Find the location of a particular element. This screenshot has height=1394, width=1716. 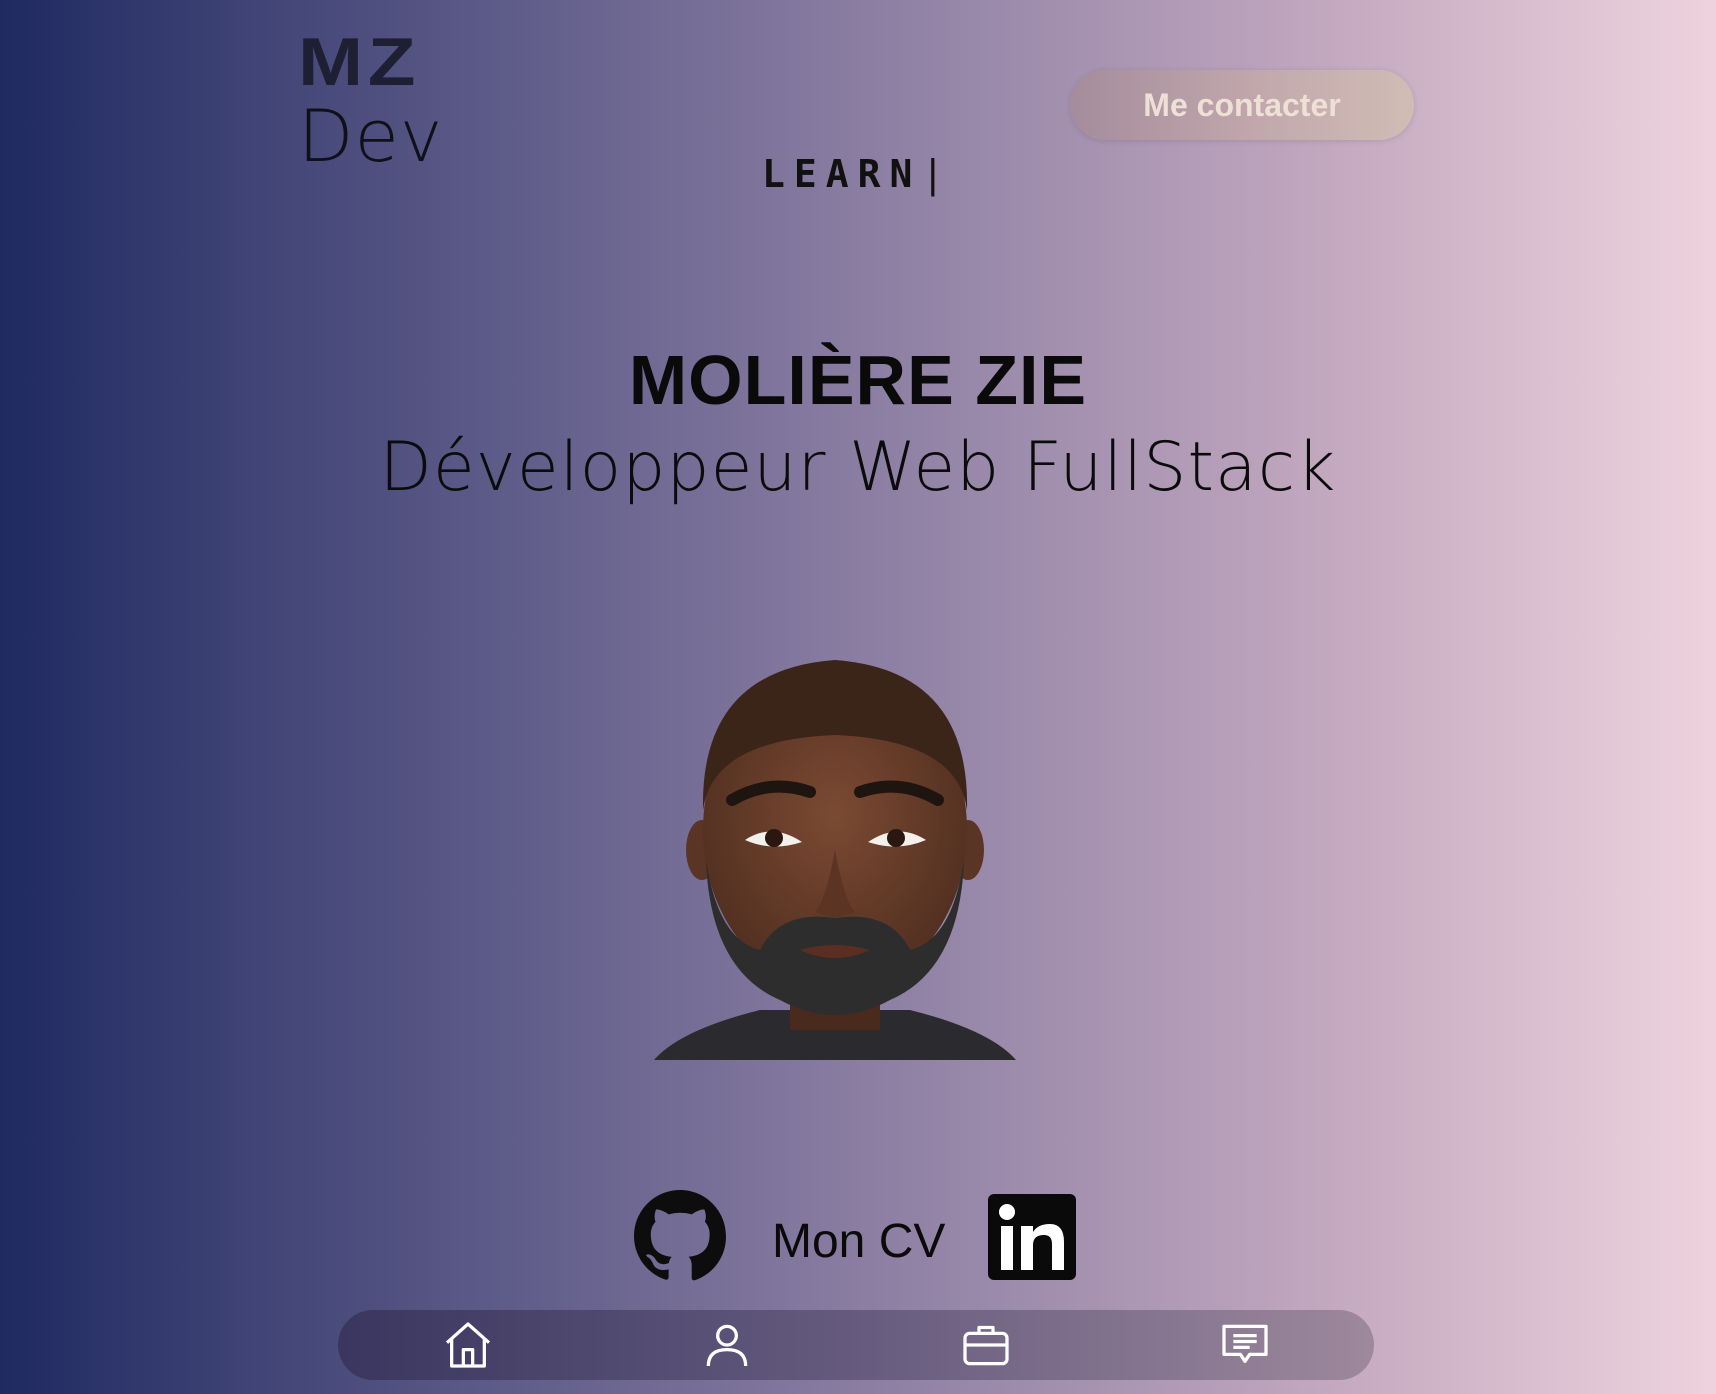

nav-home is located at coordinates (468, 1345).